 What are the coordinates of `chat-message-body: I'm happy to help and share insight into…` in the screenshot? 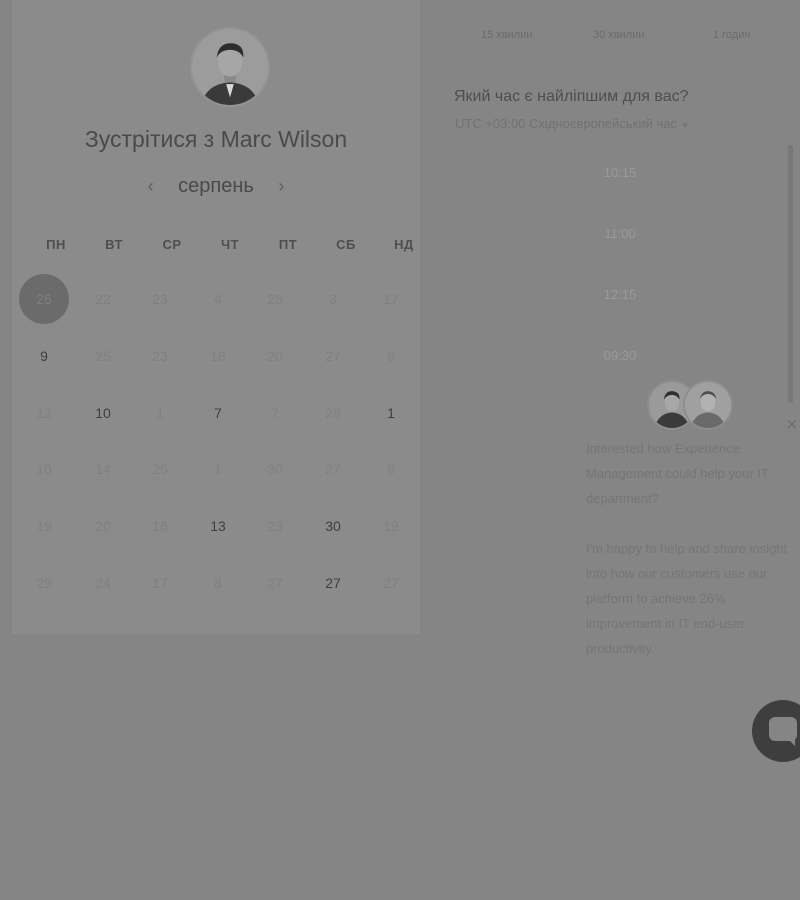 It's located at (687, 598).